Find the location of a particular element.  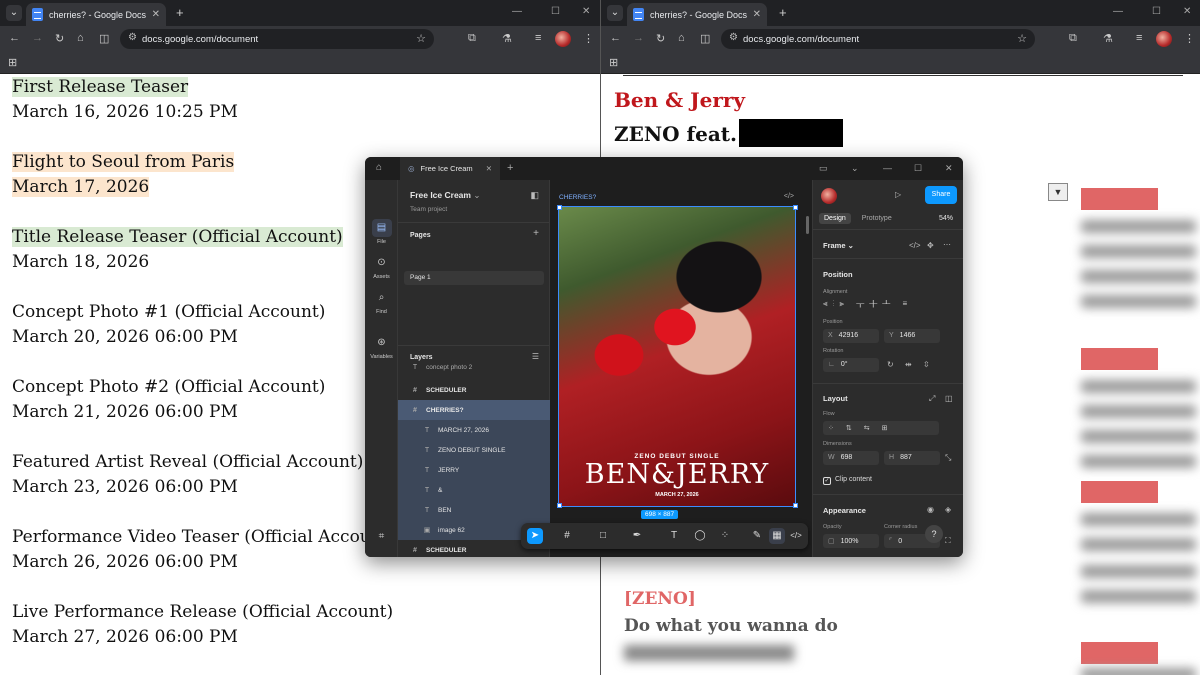

height-field: H 887 is located at coordinates (912, 458).